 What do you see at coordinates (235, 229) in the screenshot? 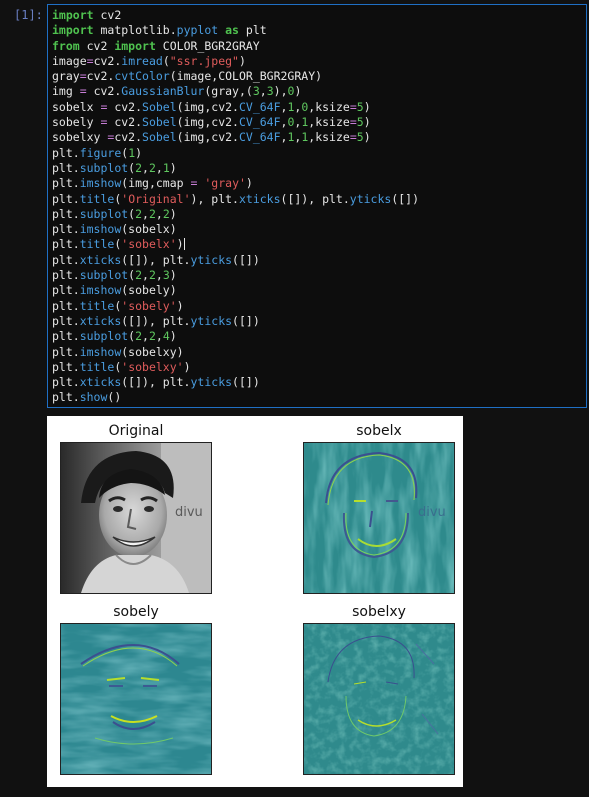
I see `code-line: plt.imshow(sobelx)` at bounding box center [235, 229].